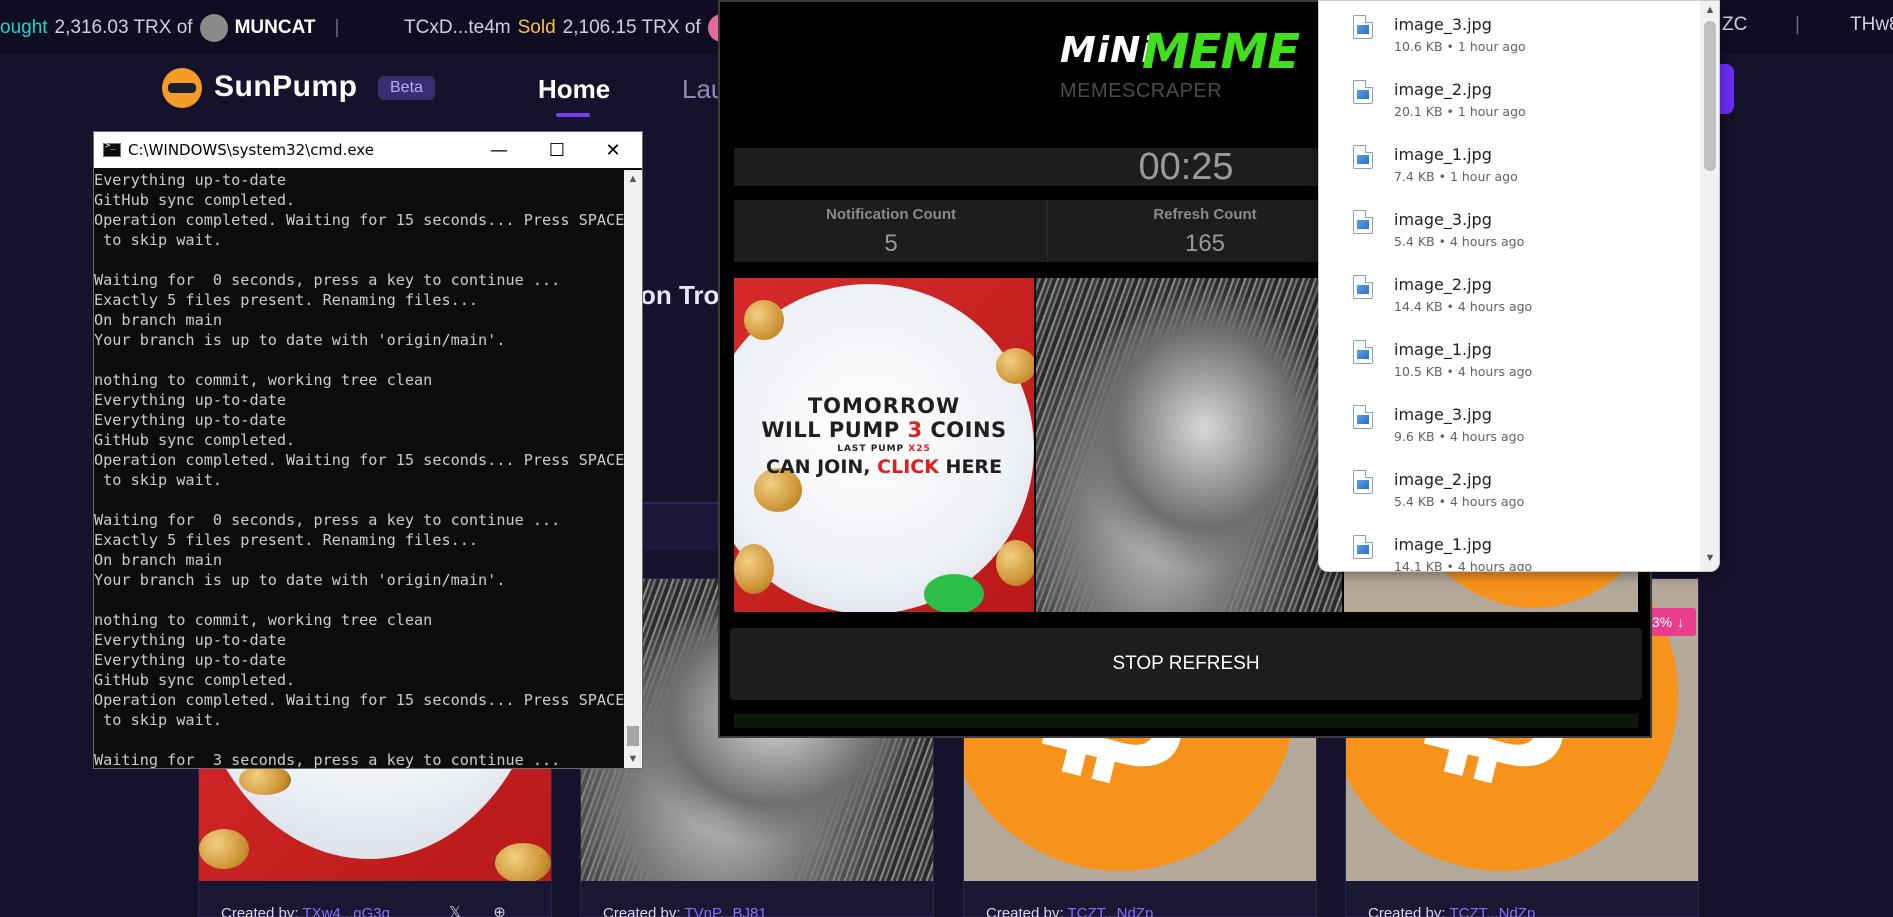 The height and width of the screenshot is (917, 1893). I want to click on cmd-title: C:\WINDOWS\system32\cmd.exe, so click(251, 150).